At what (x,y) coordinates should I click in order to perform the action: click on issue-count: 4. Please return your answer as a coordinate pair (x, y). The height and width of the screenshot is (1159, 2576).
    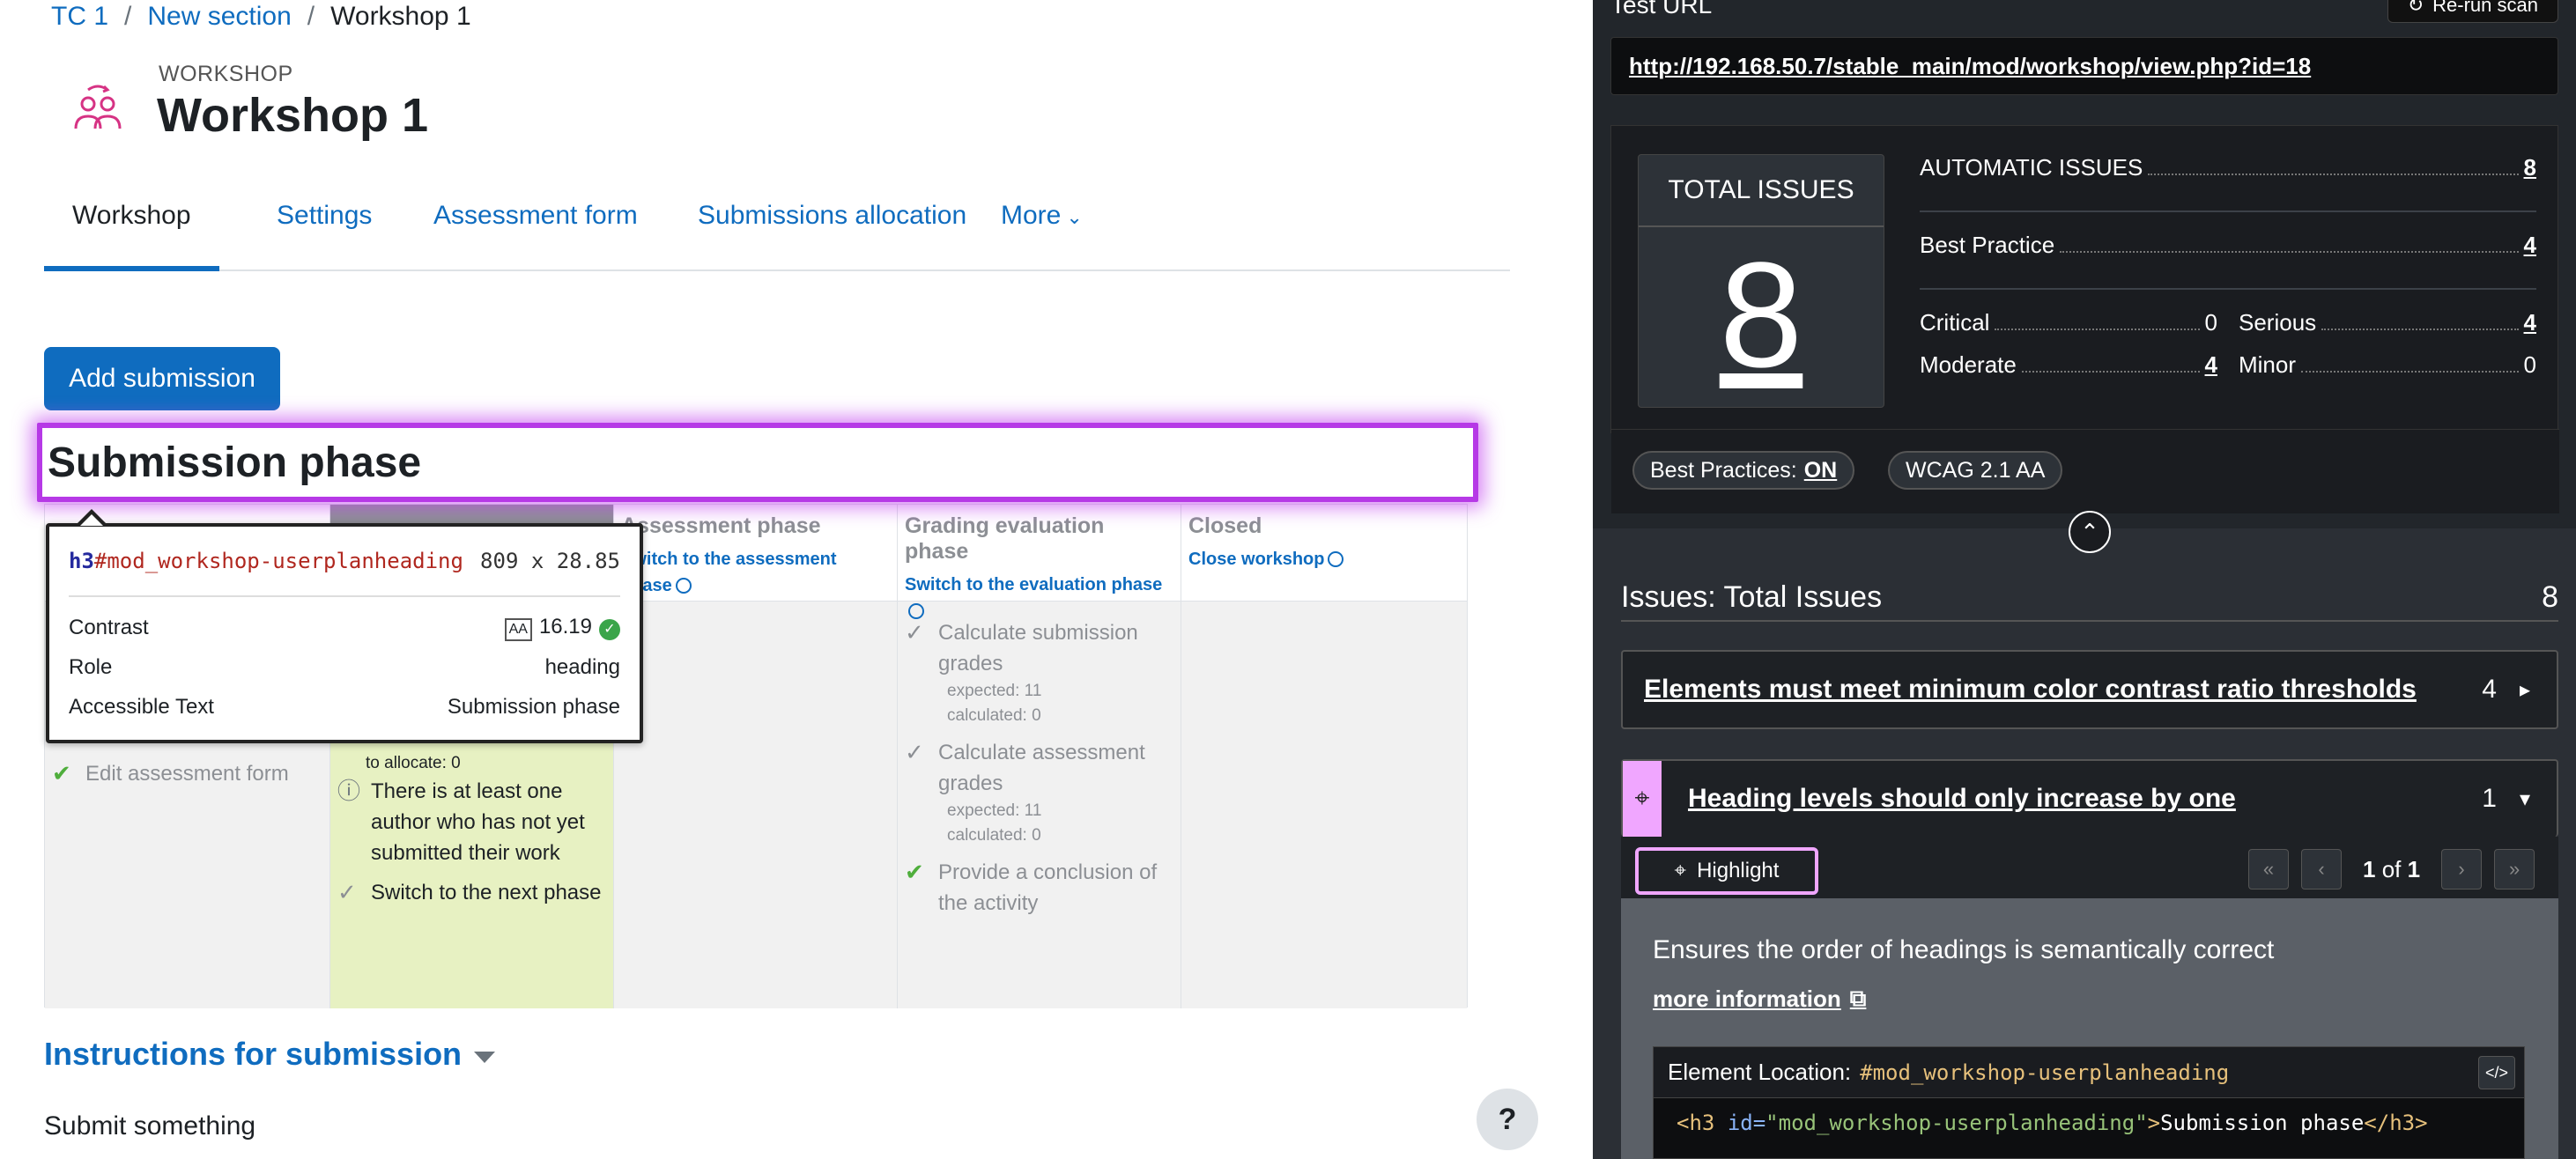
    Looking at the image, I should click on (2490, 689).